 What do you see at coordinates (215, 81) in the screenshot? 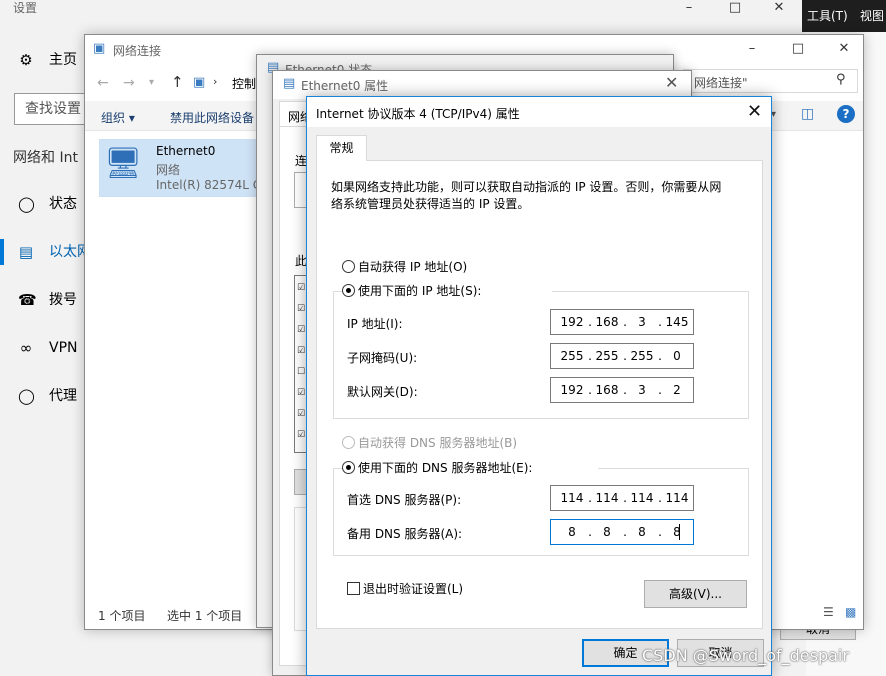
I see `breadcrumb-chevron-icon: ›` at bounding box center [215, 81].